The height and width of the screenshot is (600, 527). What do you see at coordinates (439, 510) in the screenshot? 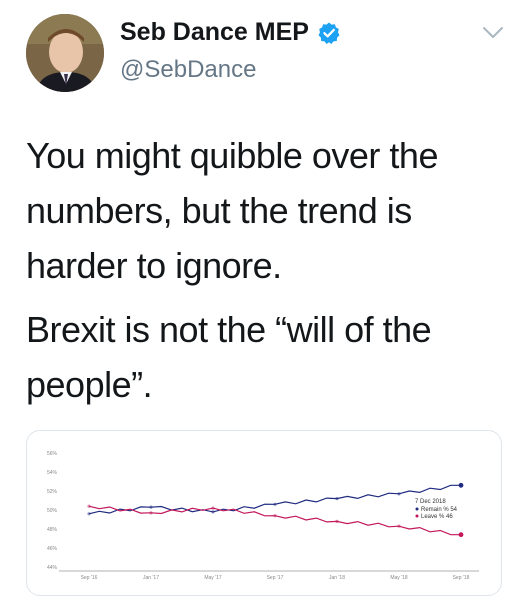
I see `legend-entry: Remain % 54` at bounding box center [439, 510].